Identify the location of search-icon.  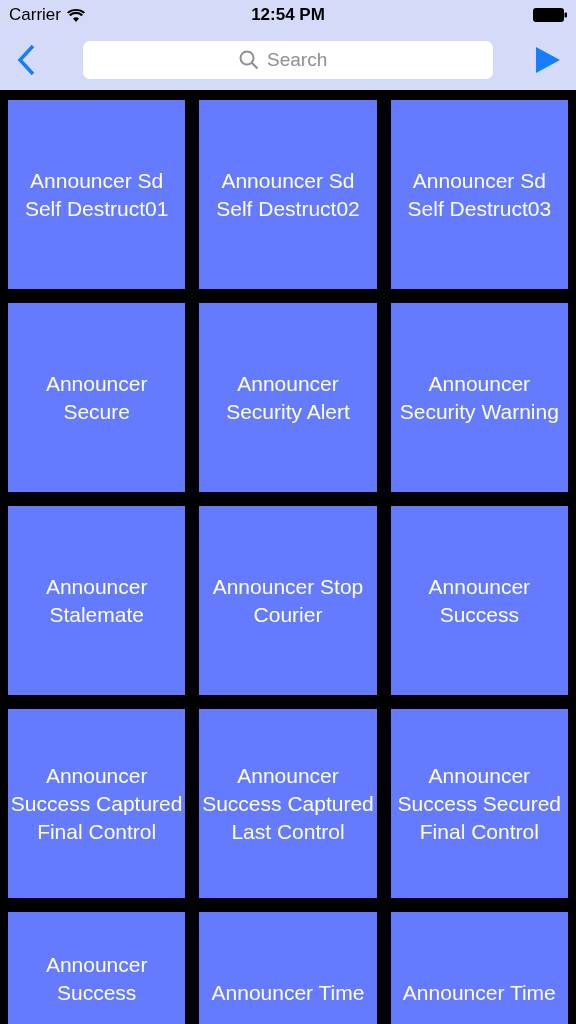
(249, 60).